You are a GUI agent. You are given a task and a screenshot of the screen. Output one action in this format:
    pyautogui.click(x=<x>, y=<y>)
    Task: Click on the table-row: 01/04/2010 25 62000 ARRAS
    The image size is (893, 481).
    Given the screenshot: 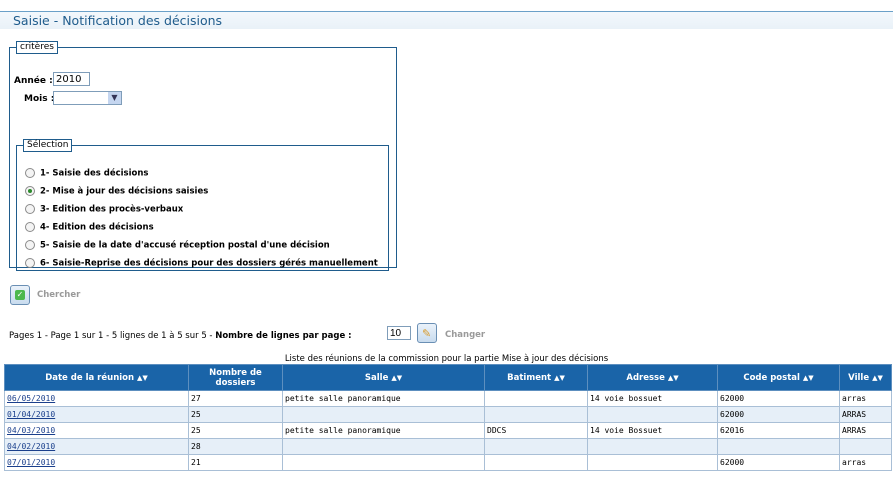 What is the action you would take?
    pyautogui.click(x=448, y=414)
    